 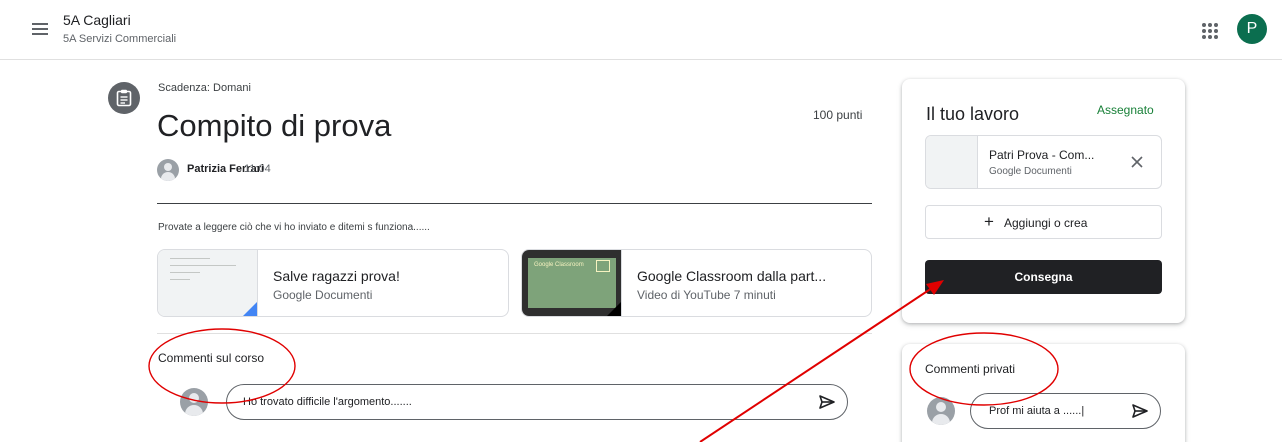 What do you see at coordinates (40, 30) in the screenshot?
I see `menu-icon` at bounding box center [40, 30].